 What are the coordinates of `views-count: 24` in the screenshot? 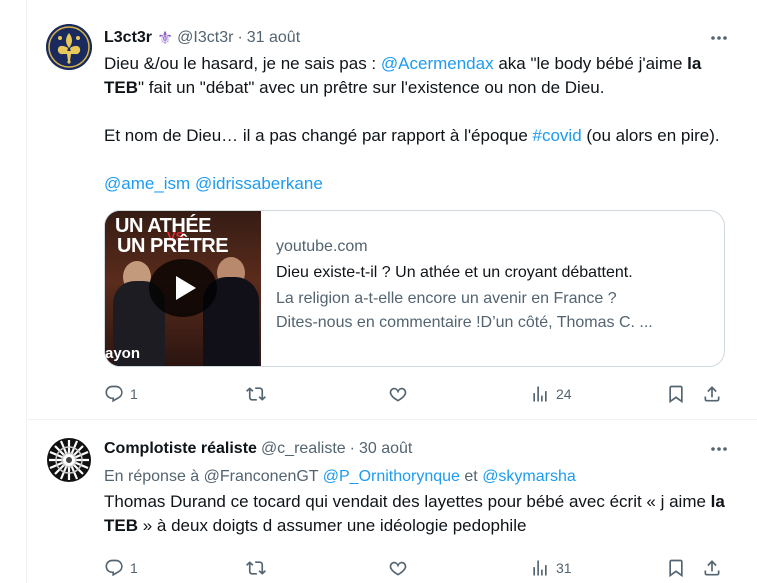 It's located at (564, 394).